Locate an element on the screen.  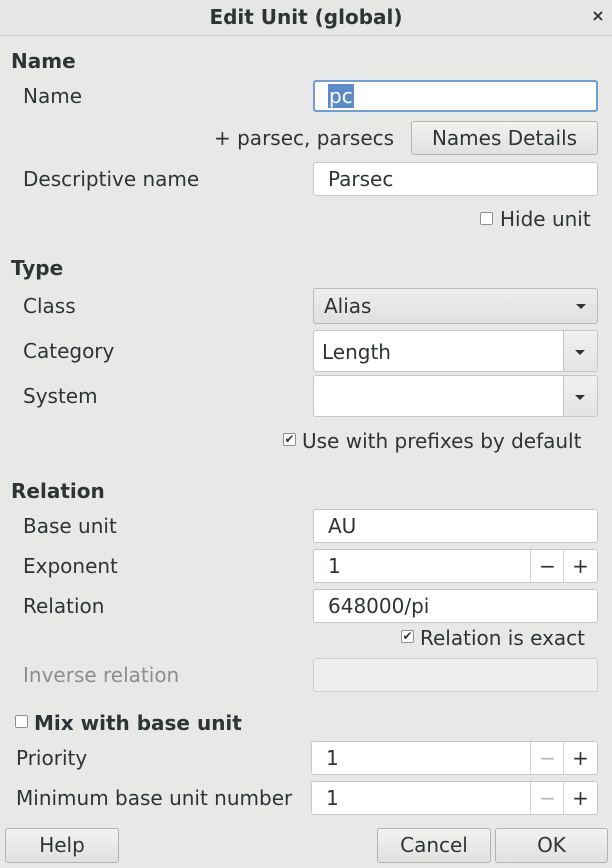
class-label: Class is located at coordinates (49, 306).